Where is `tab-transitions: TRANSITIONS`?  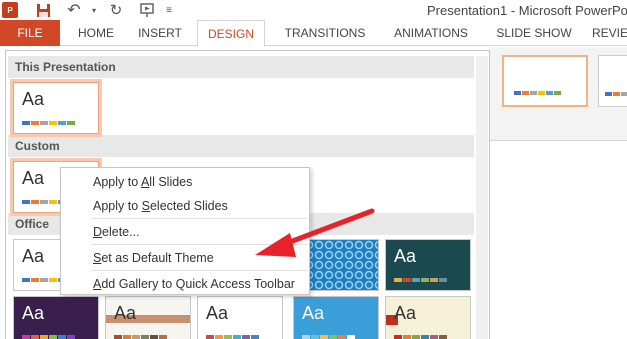 tab-transitions: TRANSITIONS is located at coordinates (325, 33).